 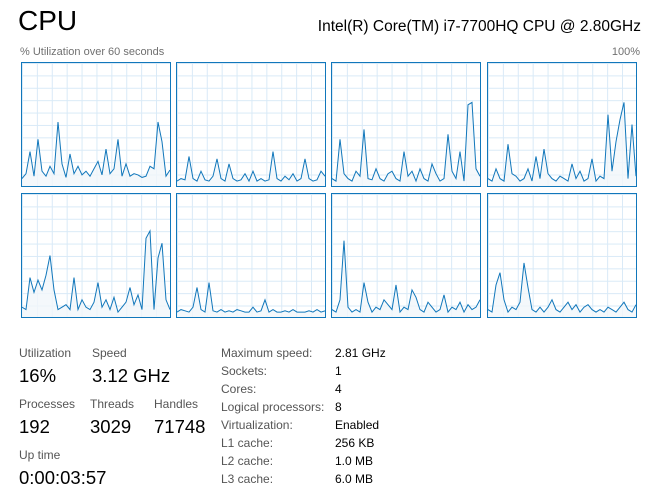 What do you see at coordinates (257, 425) in the screenshot?
I see `spec-key: Virtualization:` at bounding box center [257, 425].